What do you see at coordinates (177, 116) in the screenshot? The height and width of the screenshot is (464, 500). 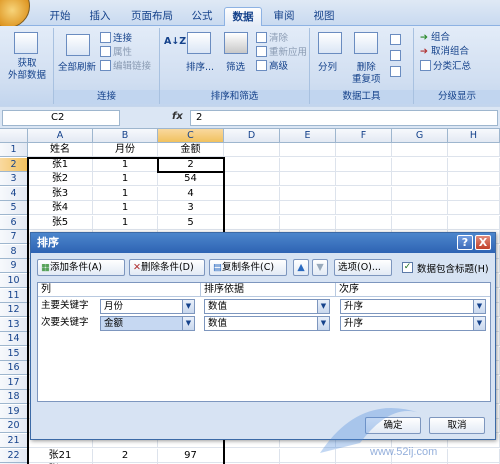 I see `fx-icon: fx` at bounding box center [177, 116].